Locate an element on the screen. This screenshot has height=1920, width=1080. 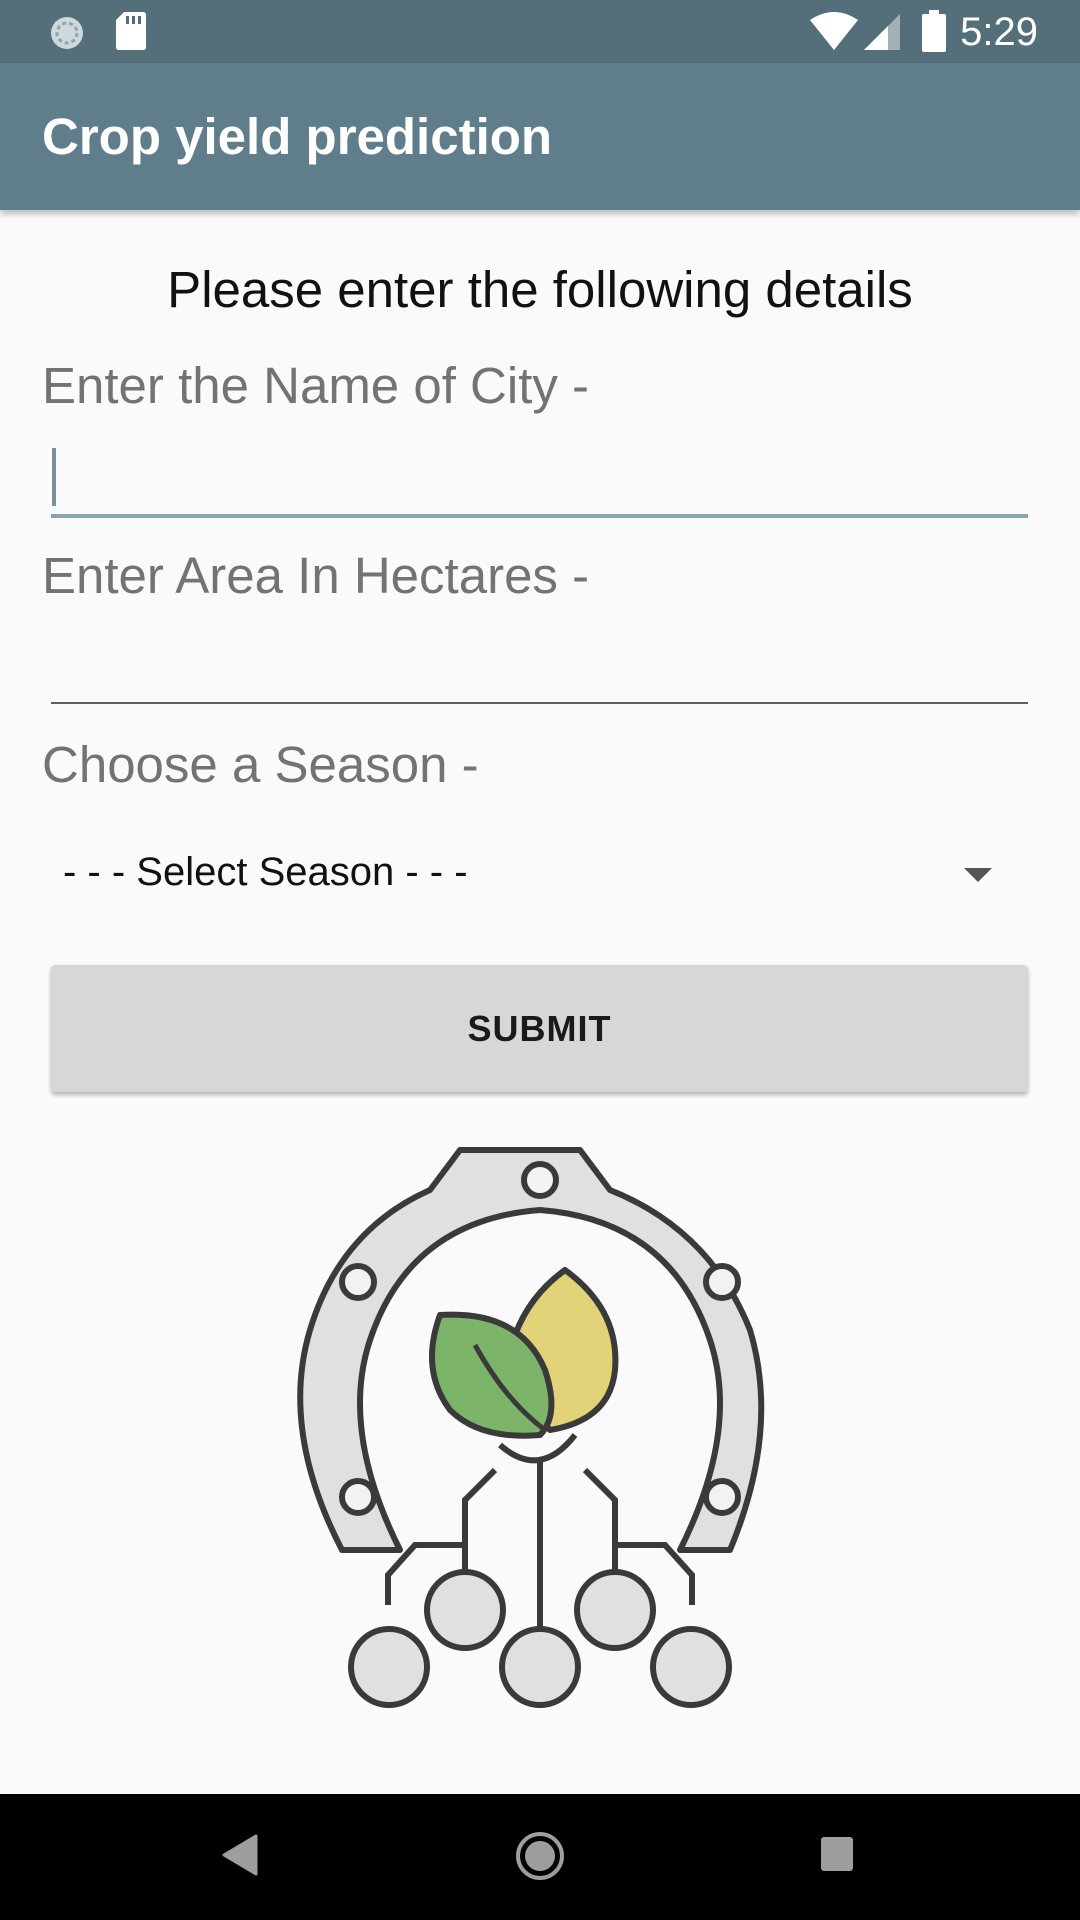
app-title: Crop yield prediction is located at coordinates (297, 136).